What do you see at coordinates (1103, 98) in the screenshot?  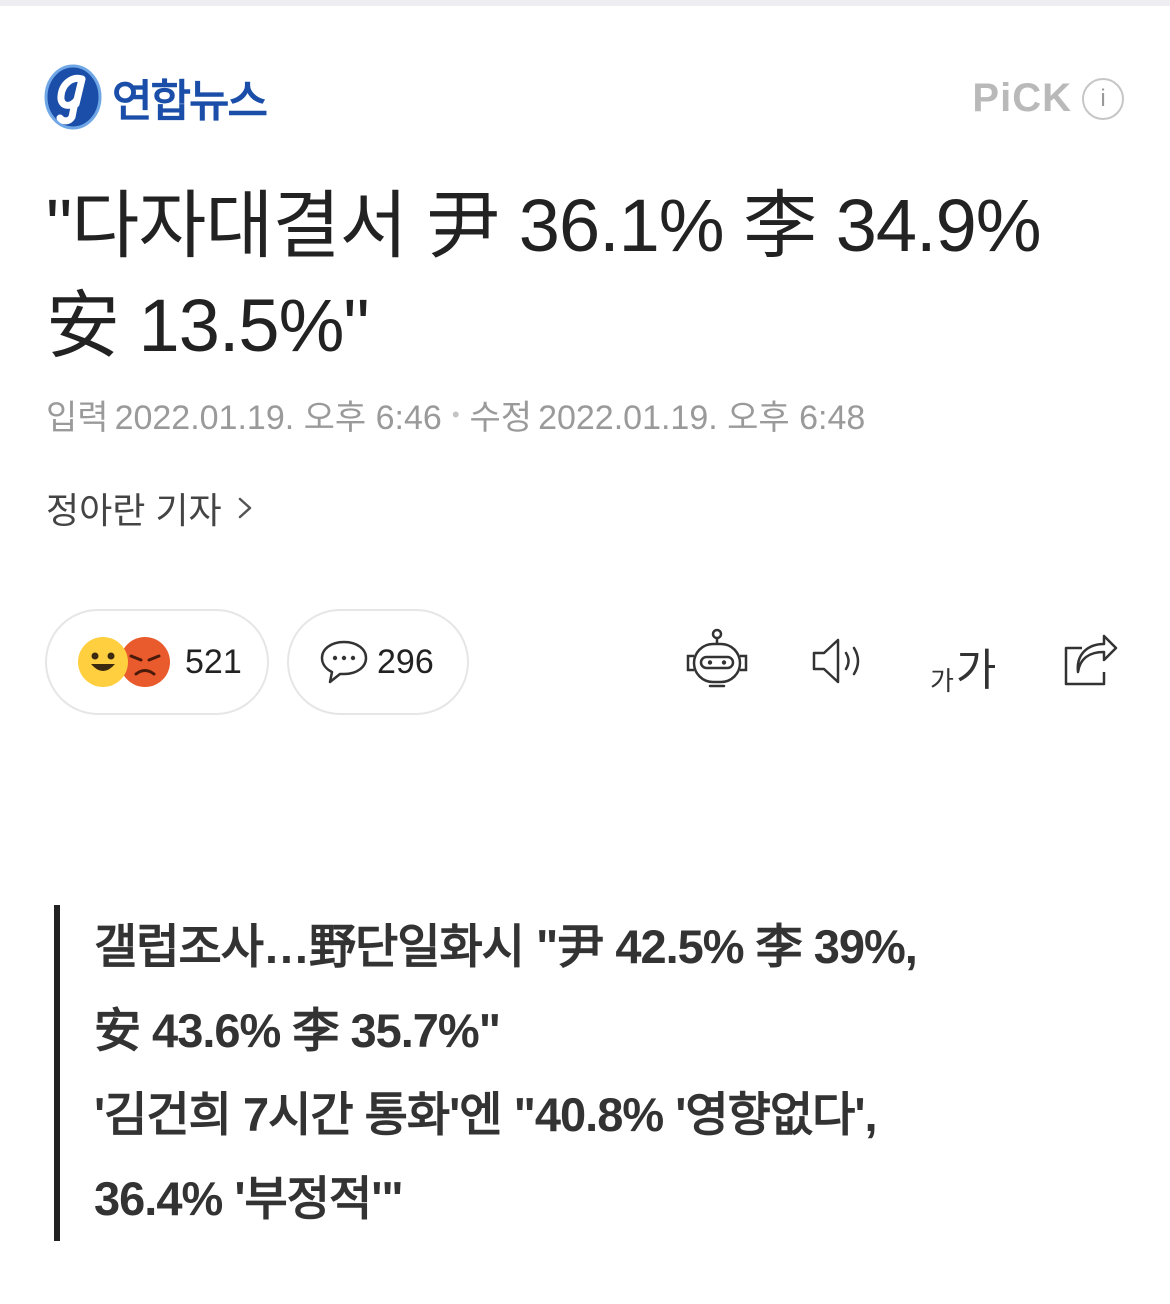 I see `info-icon: i` at bounding box center [1103, 98].